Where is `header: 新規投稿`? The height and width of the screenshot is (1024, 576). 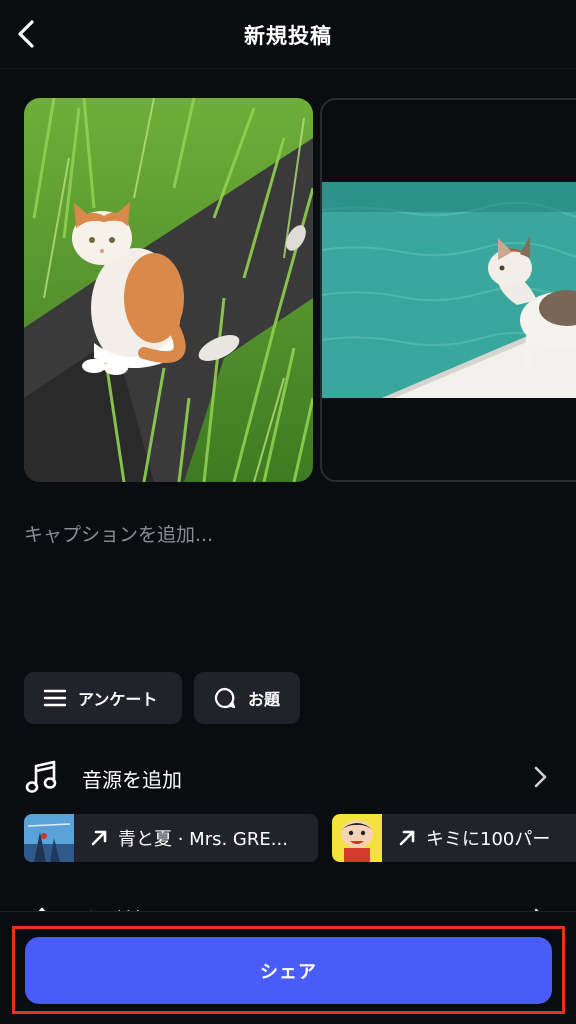
header: 新規投稿 is located at coordinates (288, 34).